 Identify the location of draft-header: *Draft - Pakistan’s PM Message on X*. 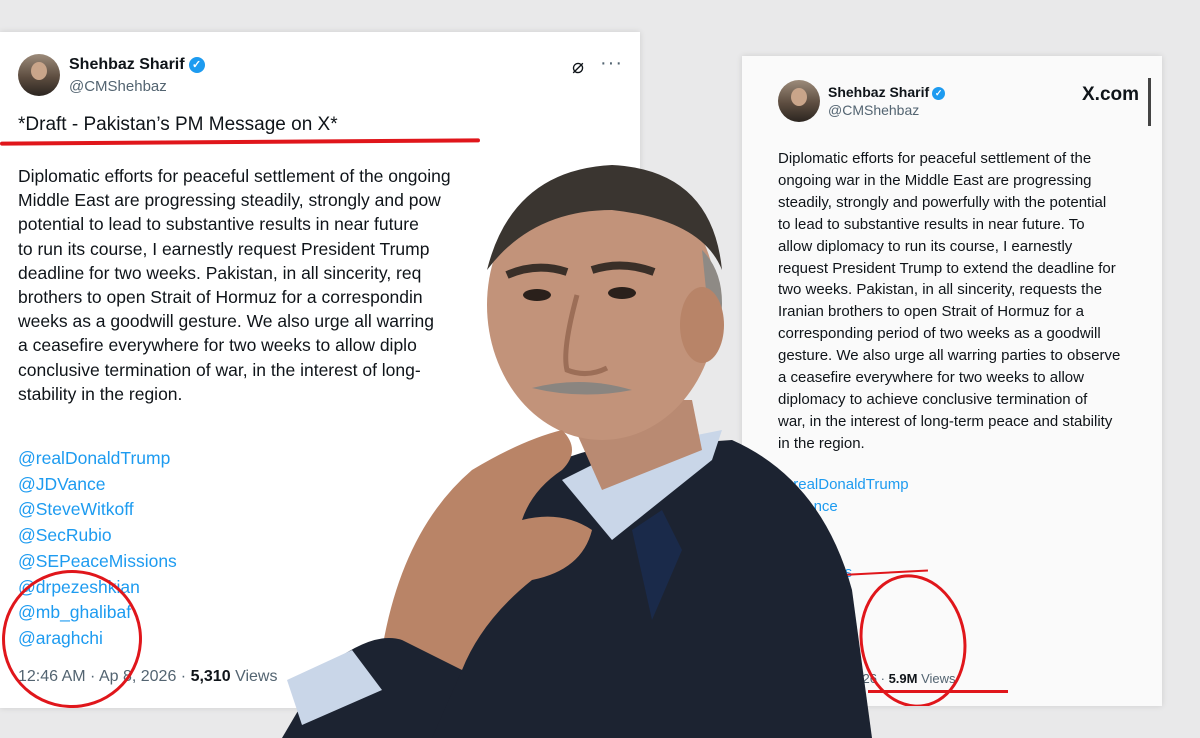
(178, 124).